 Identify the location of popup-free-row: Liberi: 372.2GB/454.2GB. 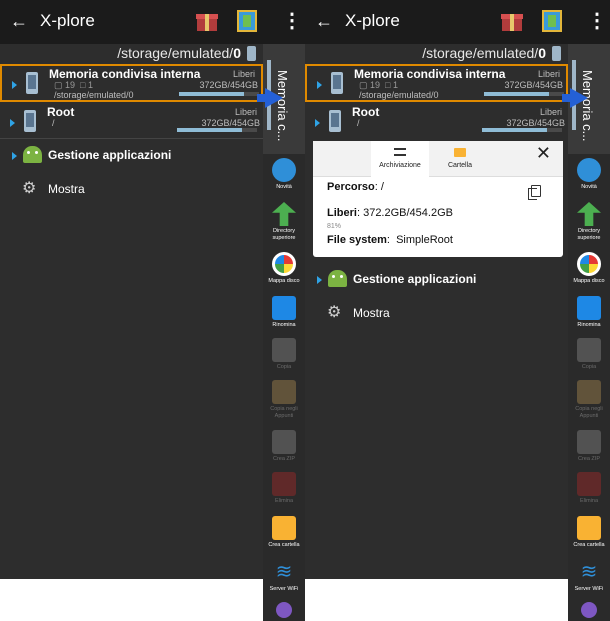
(390, 213).